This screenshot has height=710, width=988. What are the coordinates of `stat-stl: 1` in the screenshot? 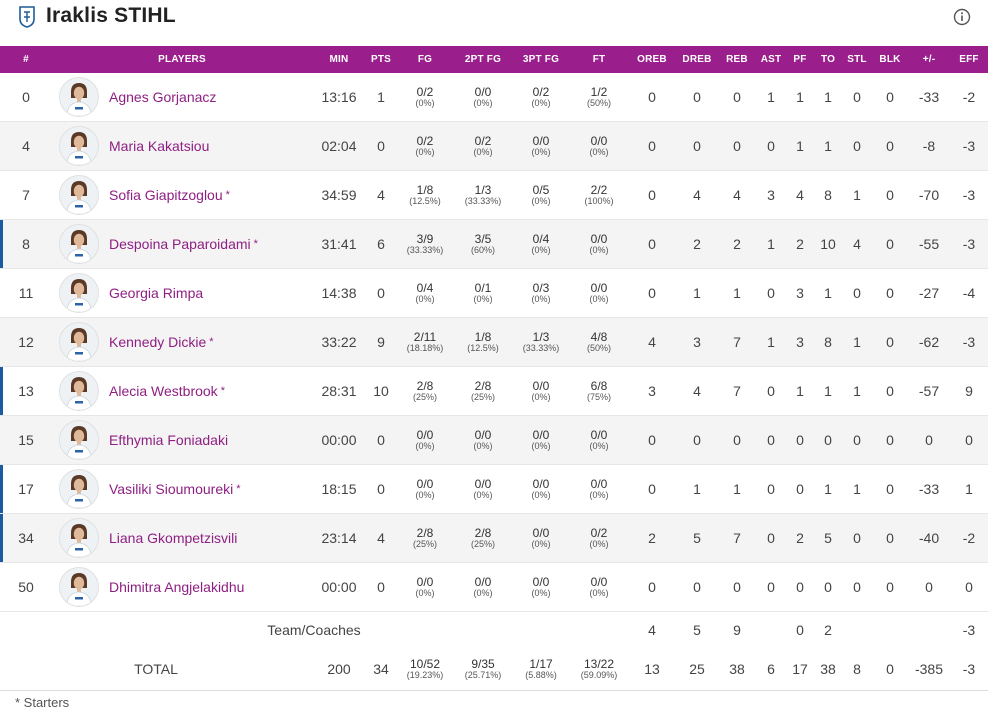 It's located at (857, 489).